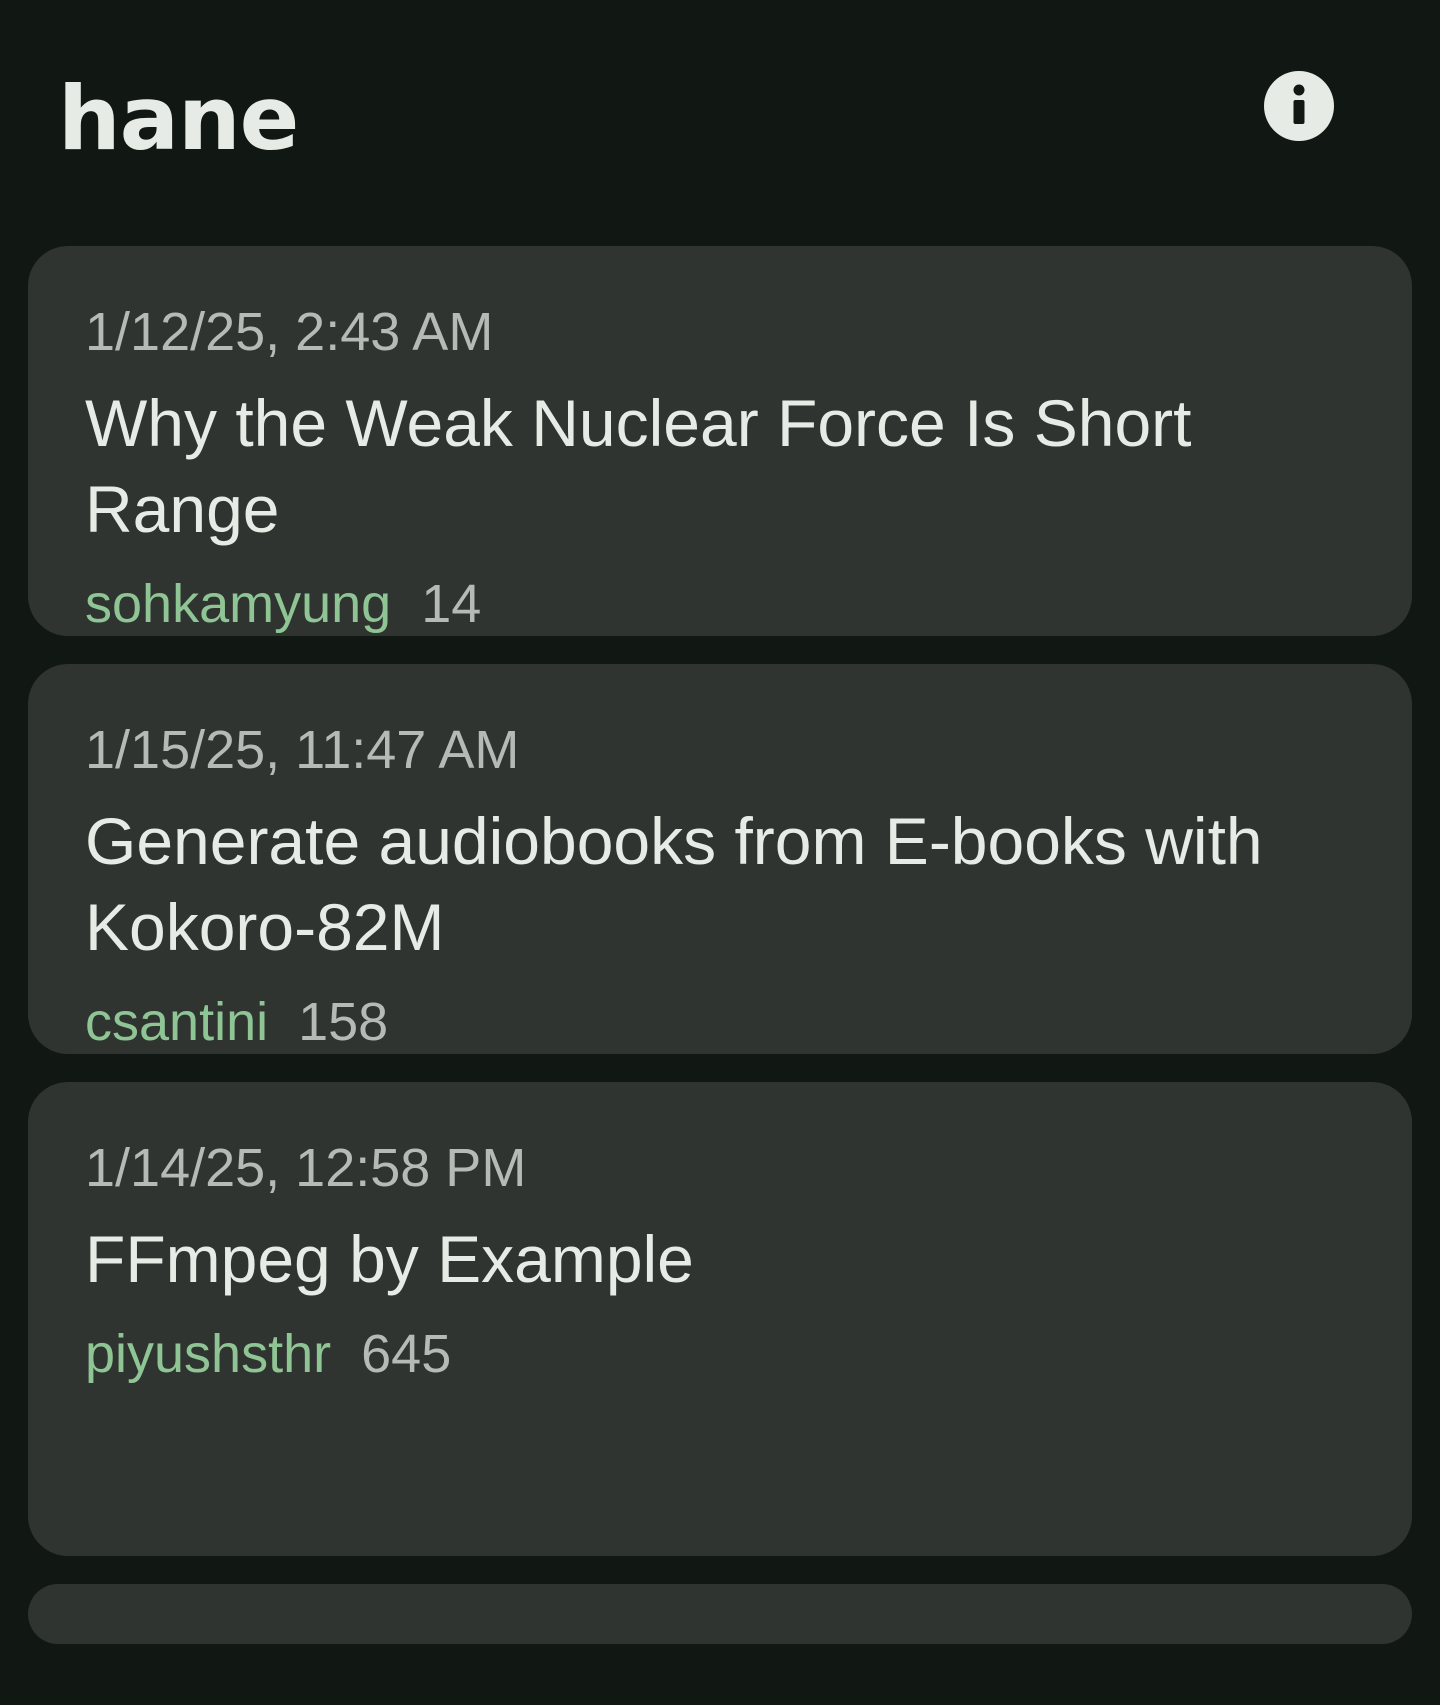 The height and width of the screenshot is (1705, 1440). What do you see at coordinates (406, 1354) in the screenshot?
I see `story-score: 645` at bounding box center [406, 1354].